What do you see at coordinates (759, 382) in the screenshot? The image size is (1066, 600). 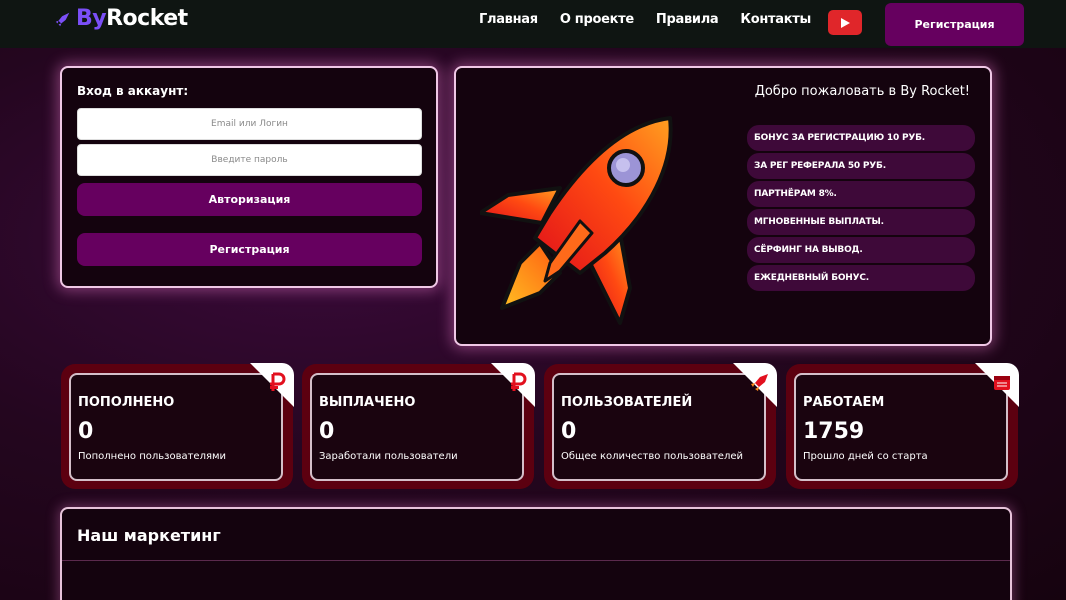 I see `rocket-icon` at bounding box center [759, 382].